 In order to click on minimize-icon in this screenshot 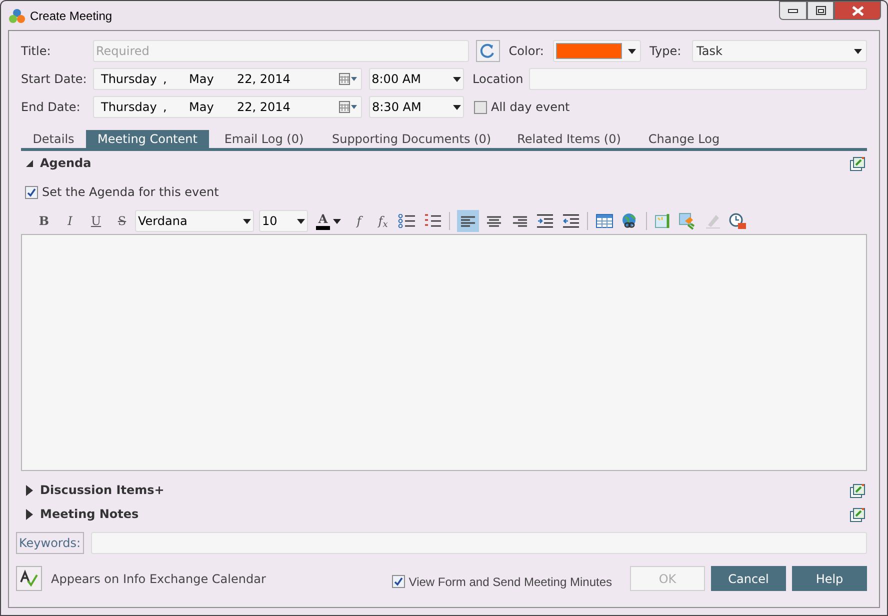, I will do `click(793, 10)`.